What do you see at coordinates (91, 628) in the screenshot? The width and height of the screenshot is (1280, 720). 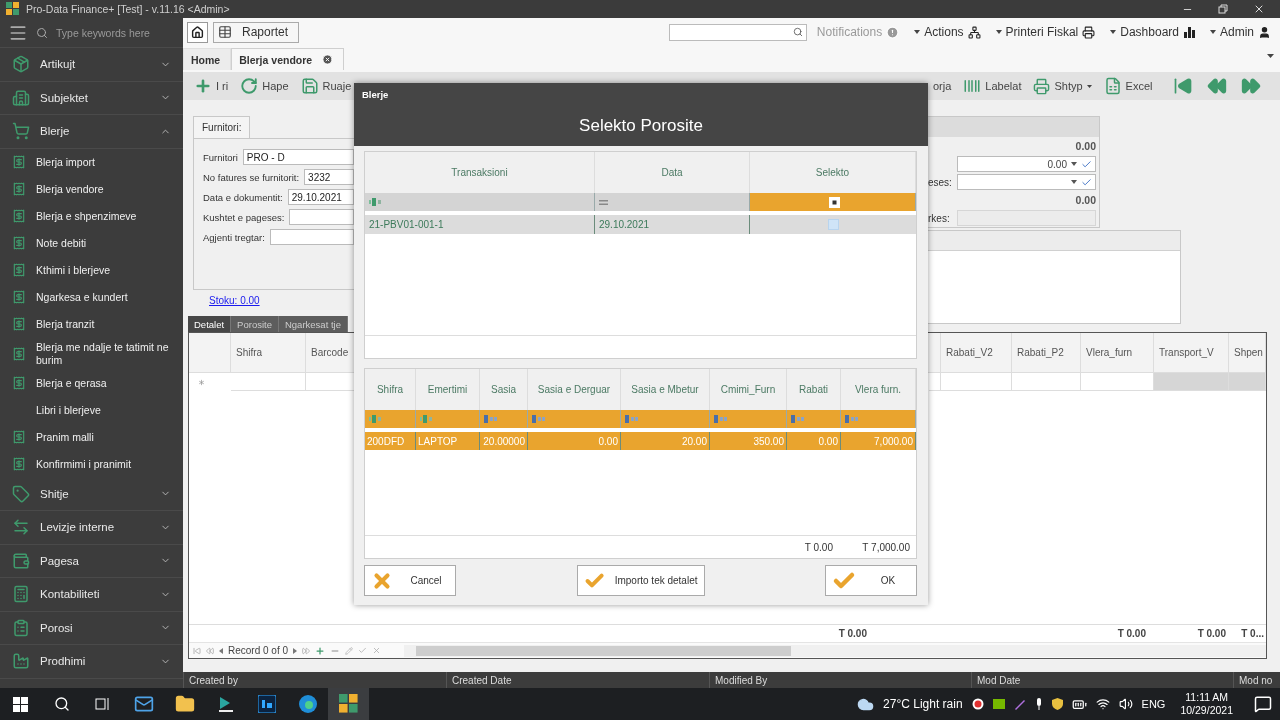 I see `sidebar-group: Porosi` at bounding box center [91, 628].